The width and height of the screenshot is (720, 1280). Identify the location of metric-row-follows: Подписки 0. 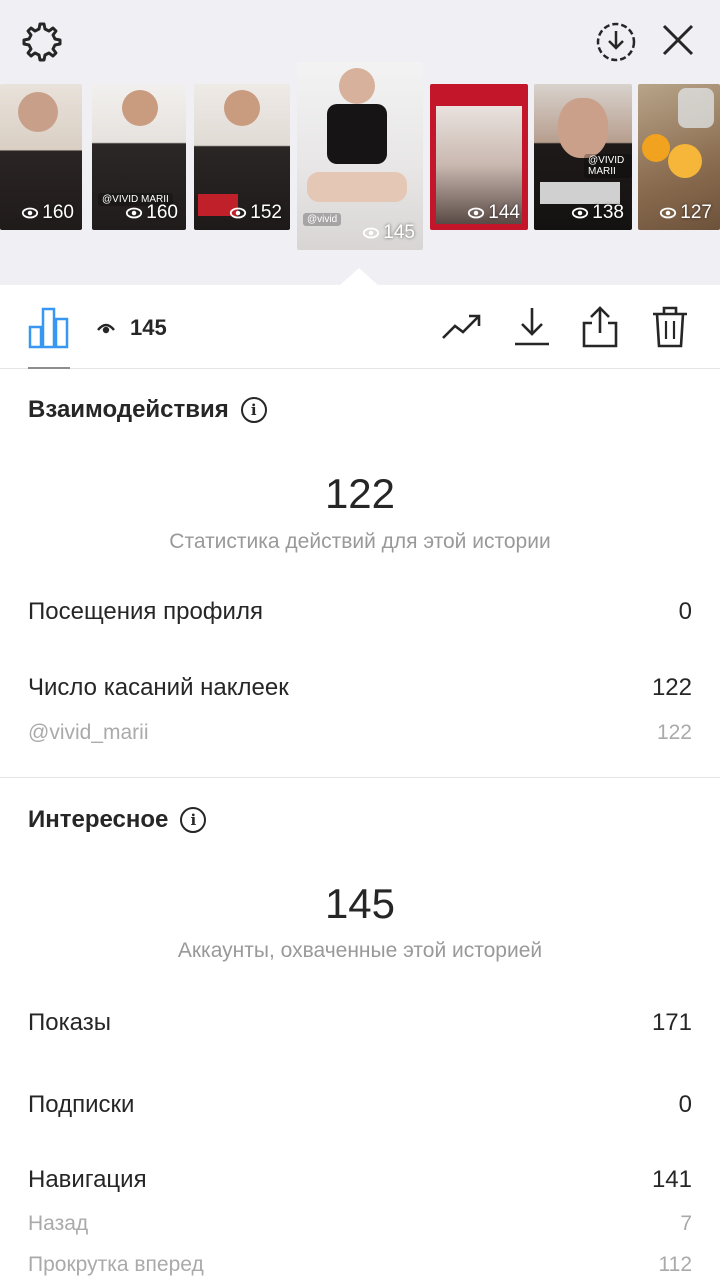
(360, 1105).